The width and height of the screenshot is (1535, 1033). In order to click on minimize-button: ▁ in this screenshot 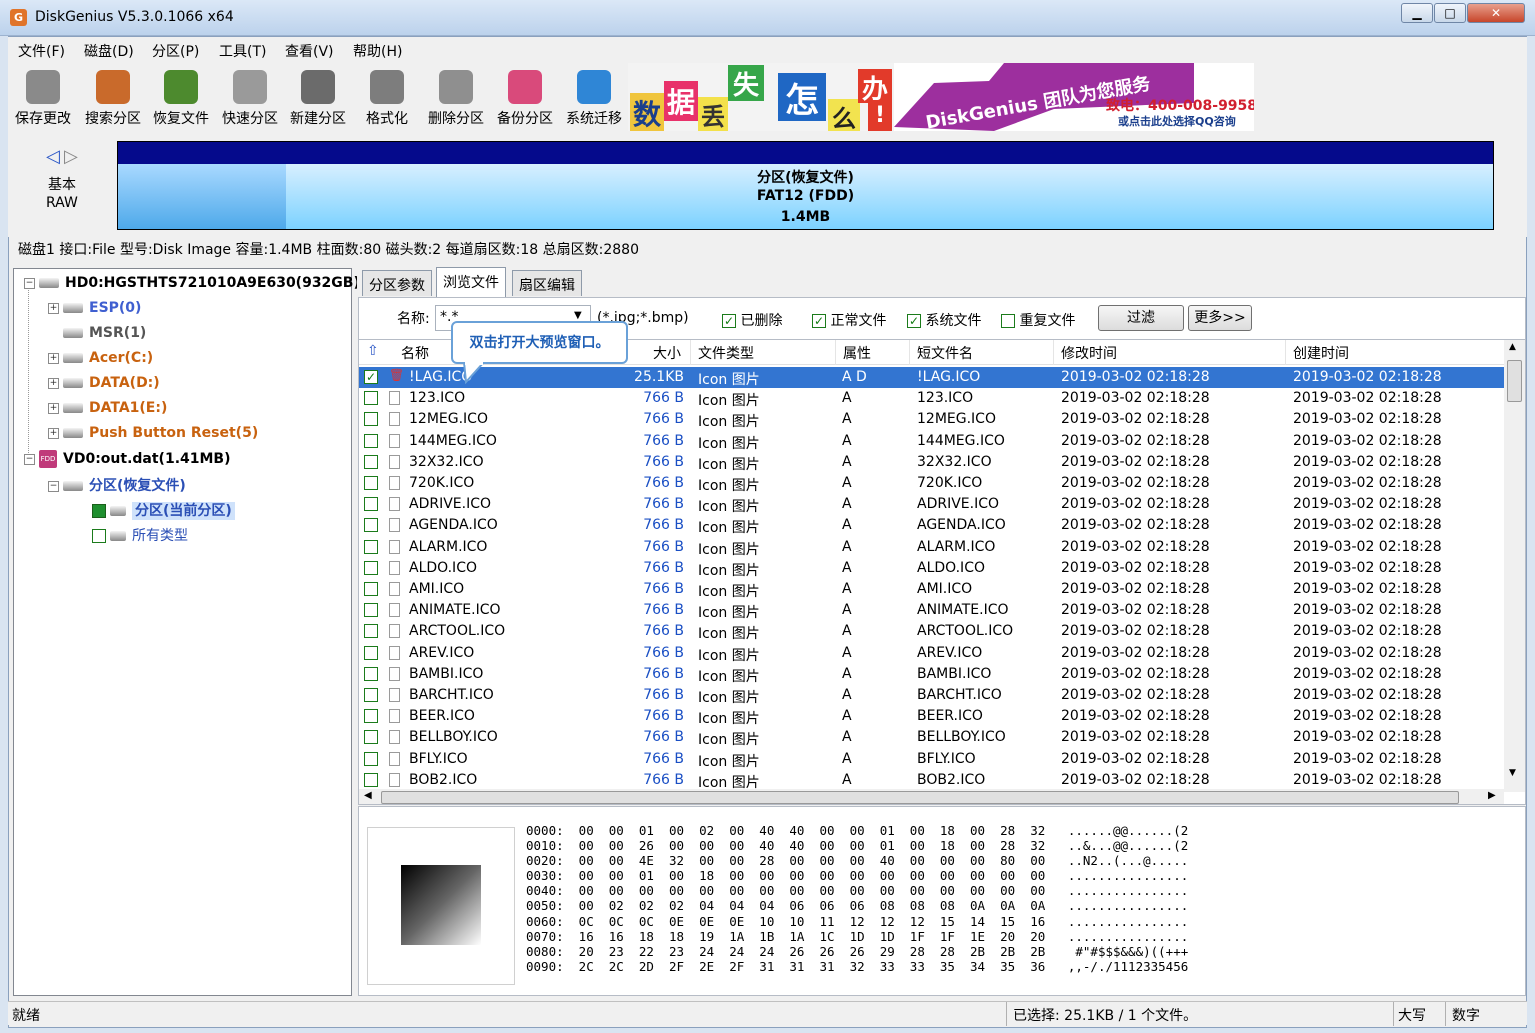, I will do `click(1417, 13)`.